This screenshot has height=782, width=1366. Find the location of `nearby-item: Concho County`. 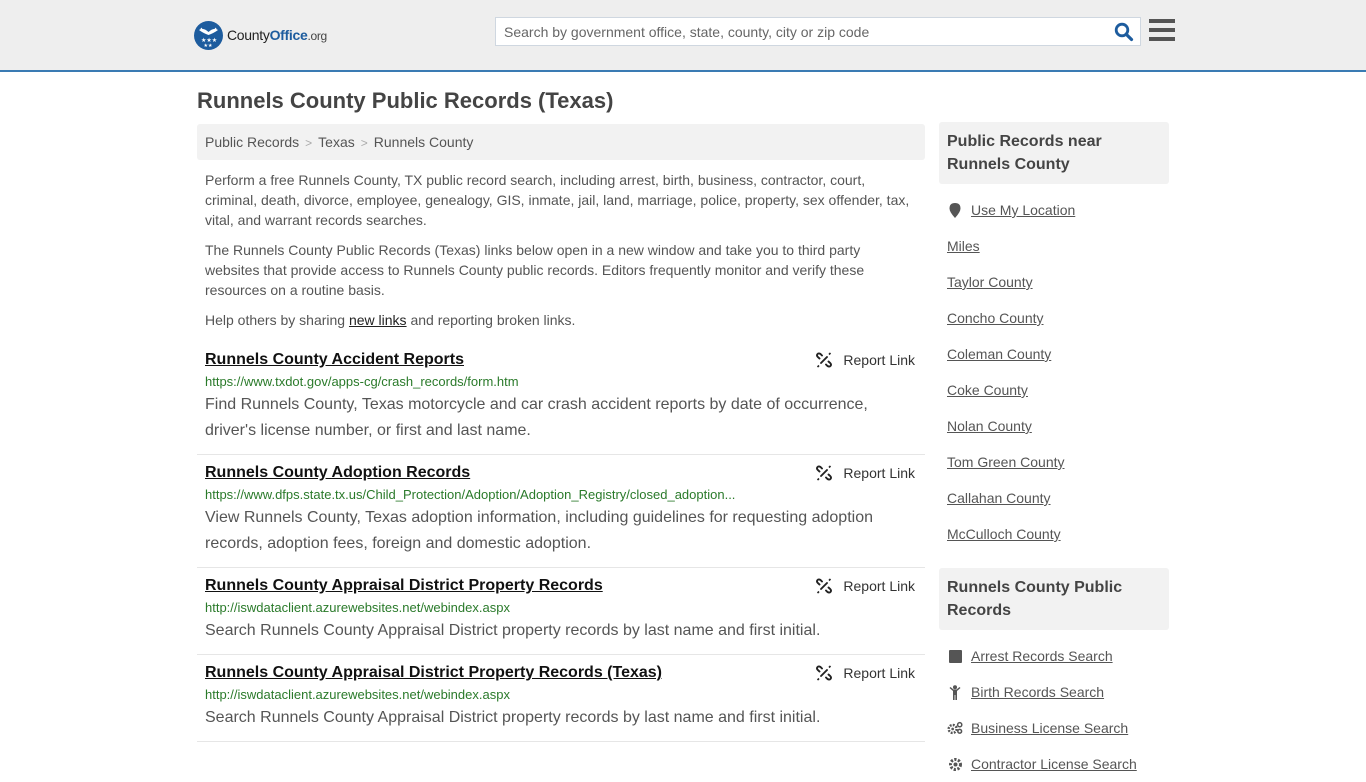

nearby-item: Concho County is located at coordinates (1054, 318).